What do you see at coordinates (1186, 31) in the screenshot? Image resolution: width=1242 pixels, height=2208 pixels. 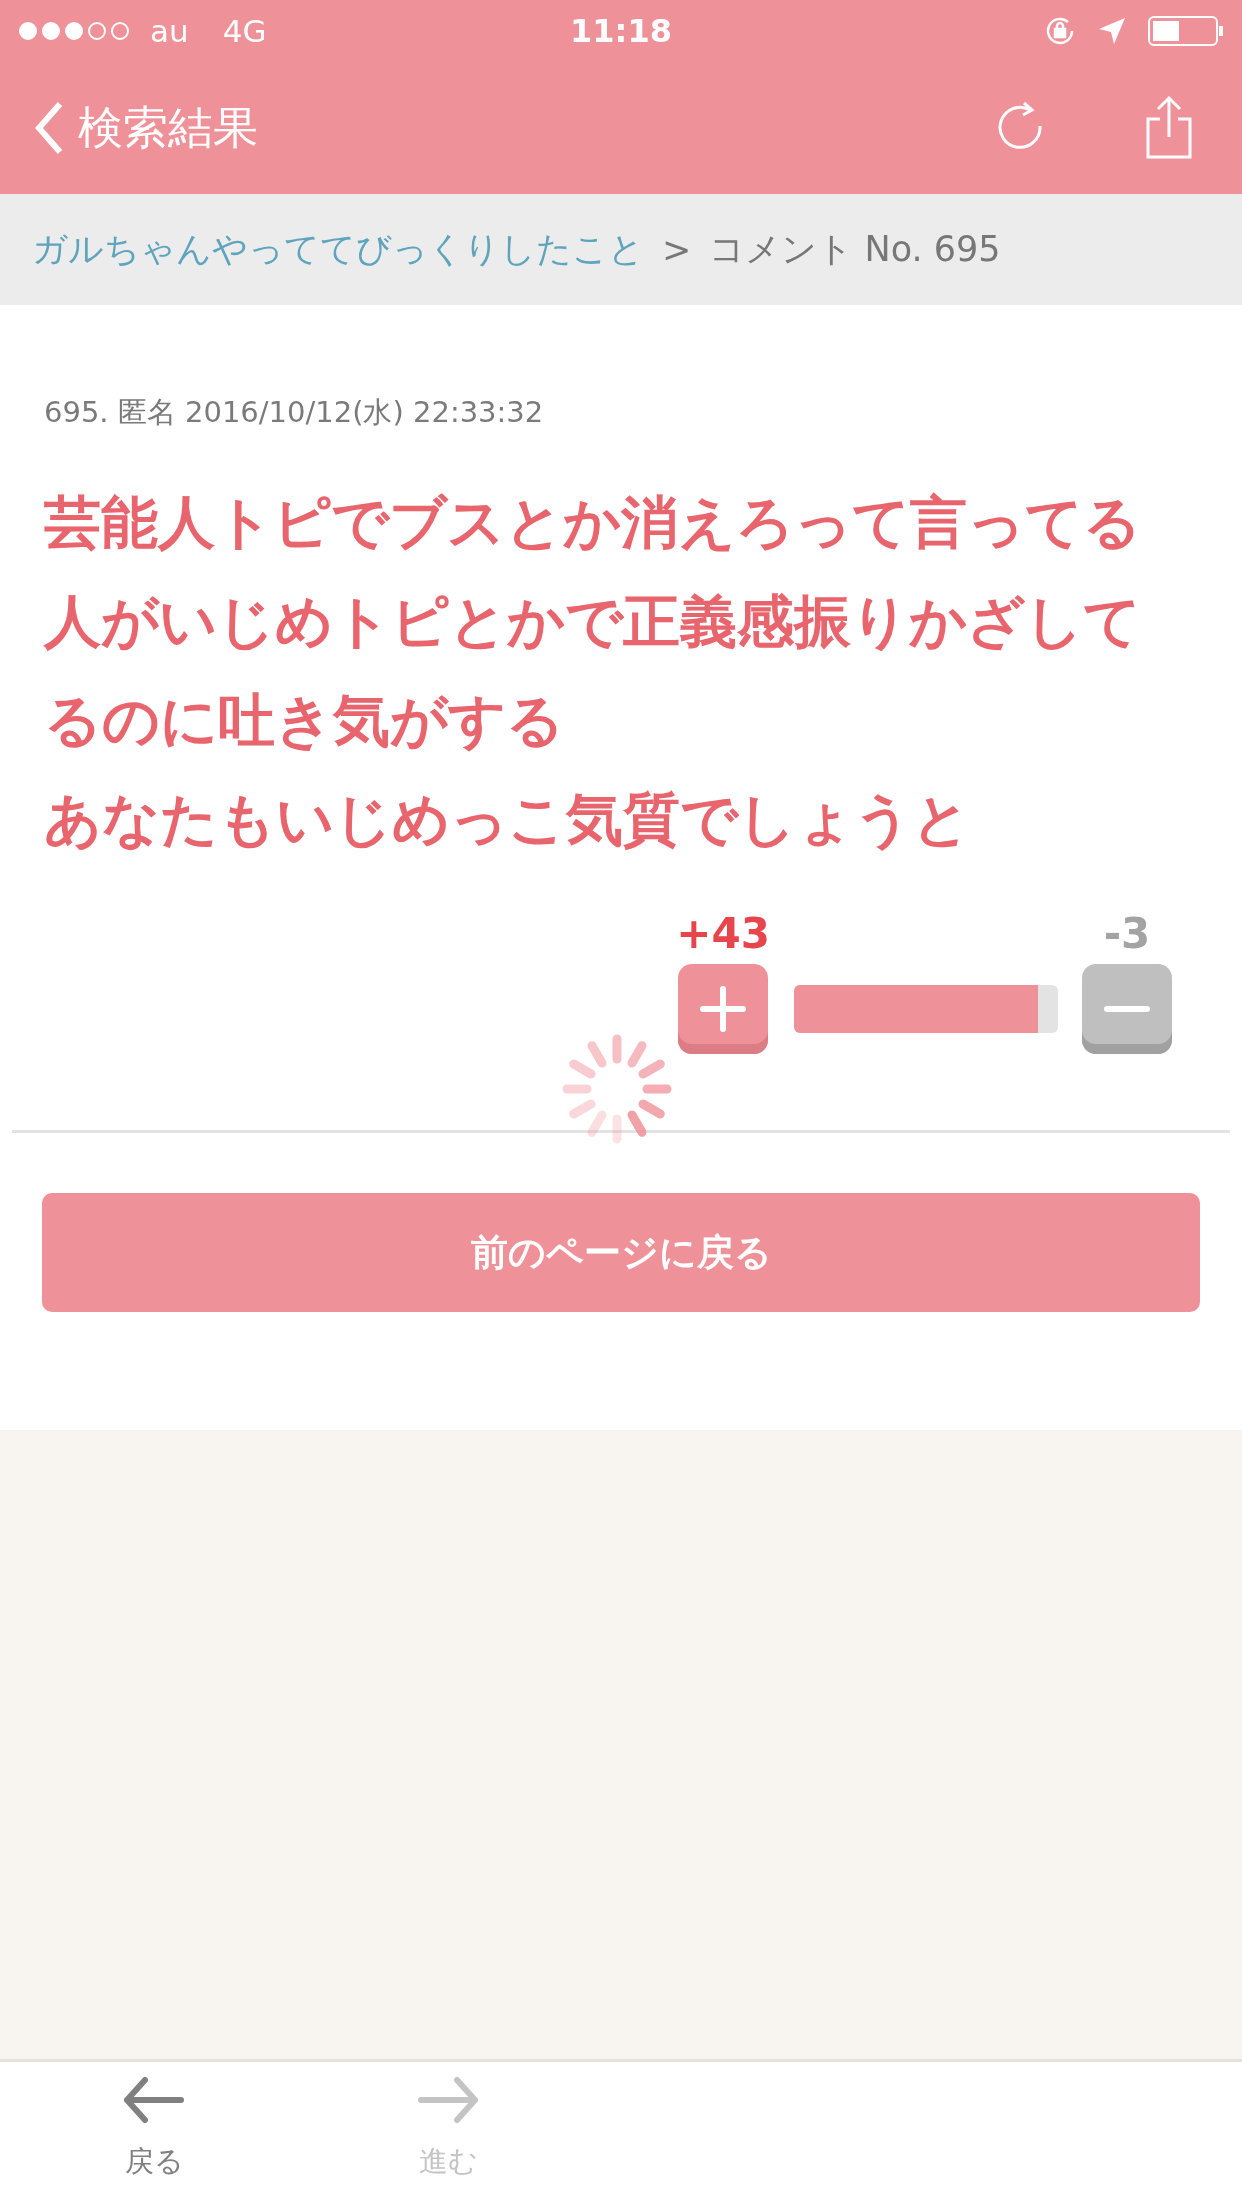 I see `battery-icon` at bounding box center [1186, 31].